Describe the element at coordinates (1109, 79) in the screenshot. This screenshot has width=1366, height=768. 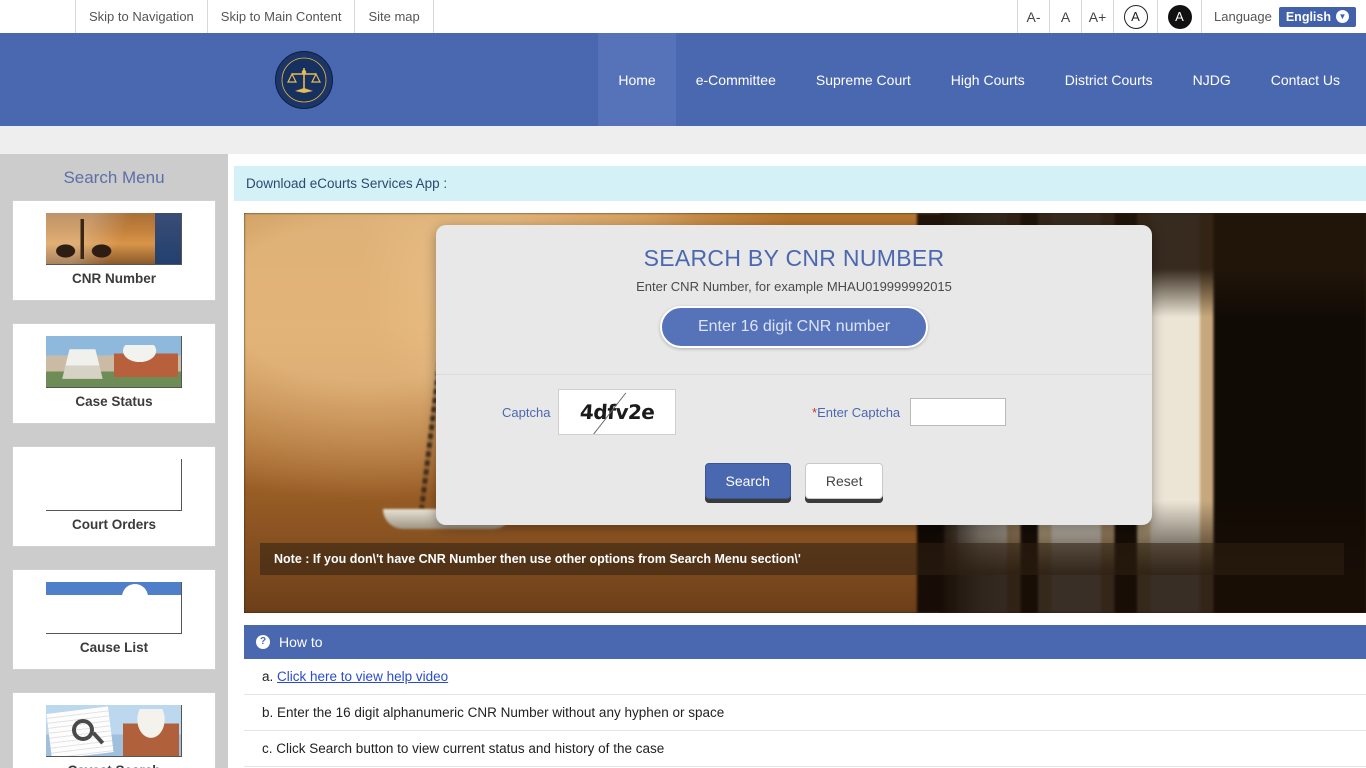
I see `nav-item-district-courts: District Courts` at that location.